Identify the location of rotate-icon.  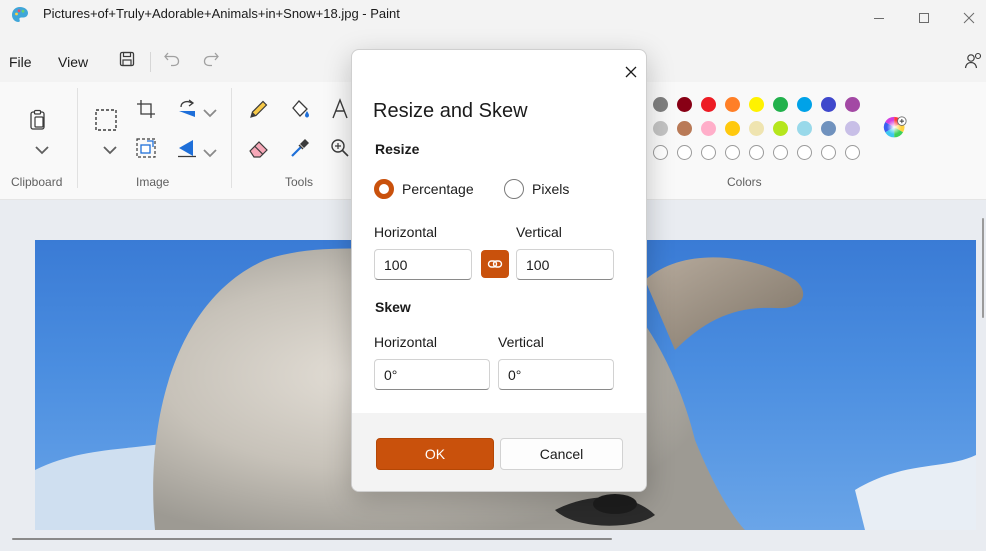
(187, 109).